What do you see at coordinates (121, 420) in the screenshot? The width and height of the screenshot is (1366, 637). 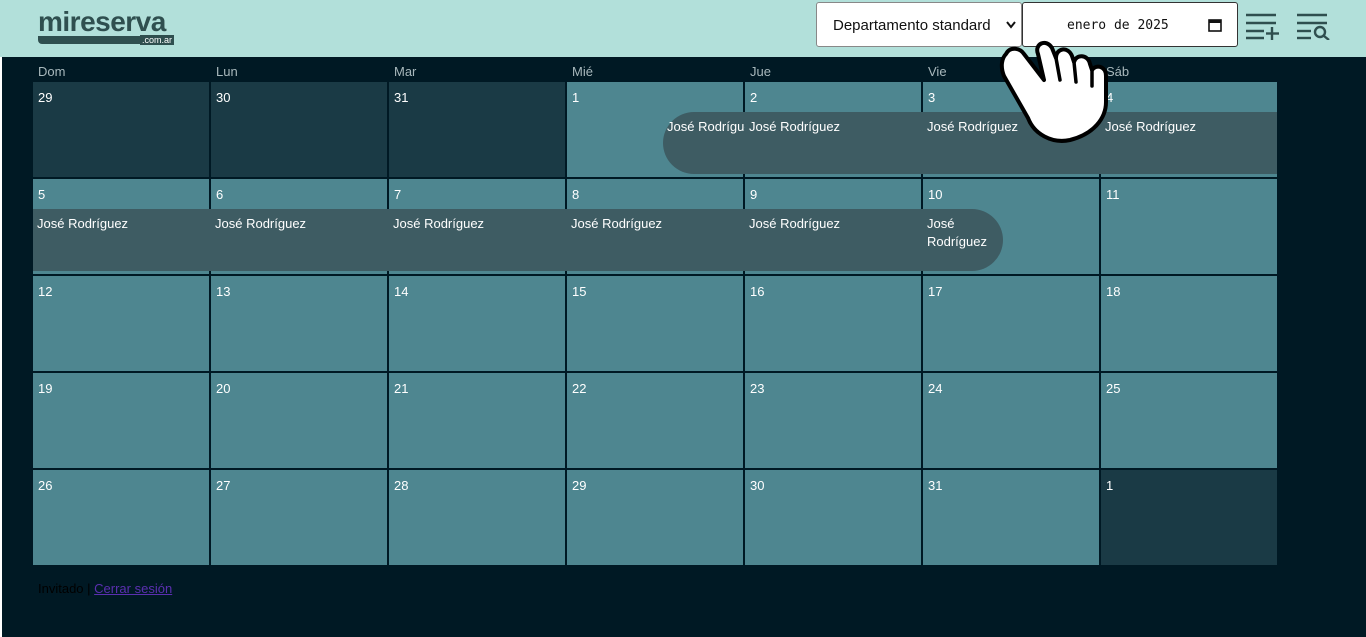 I see `day-cell: 19` at bounding box center [121, 420].